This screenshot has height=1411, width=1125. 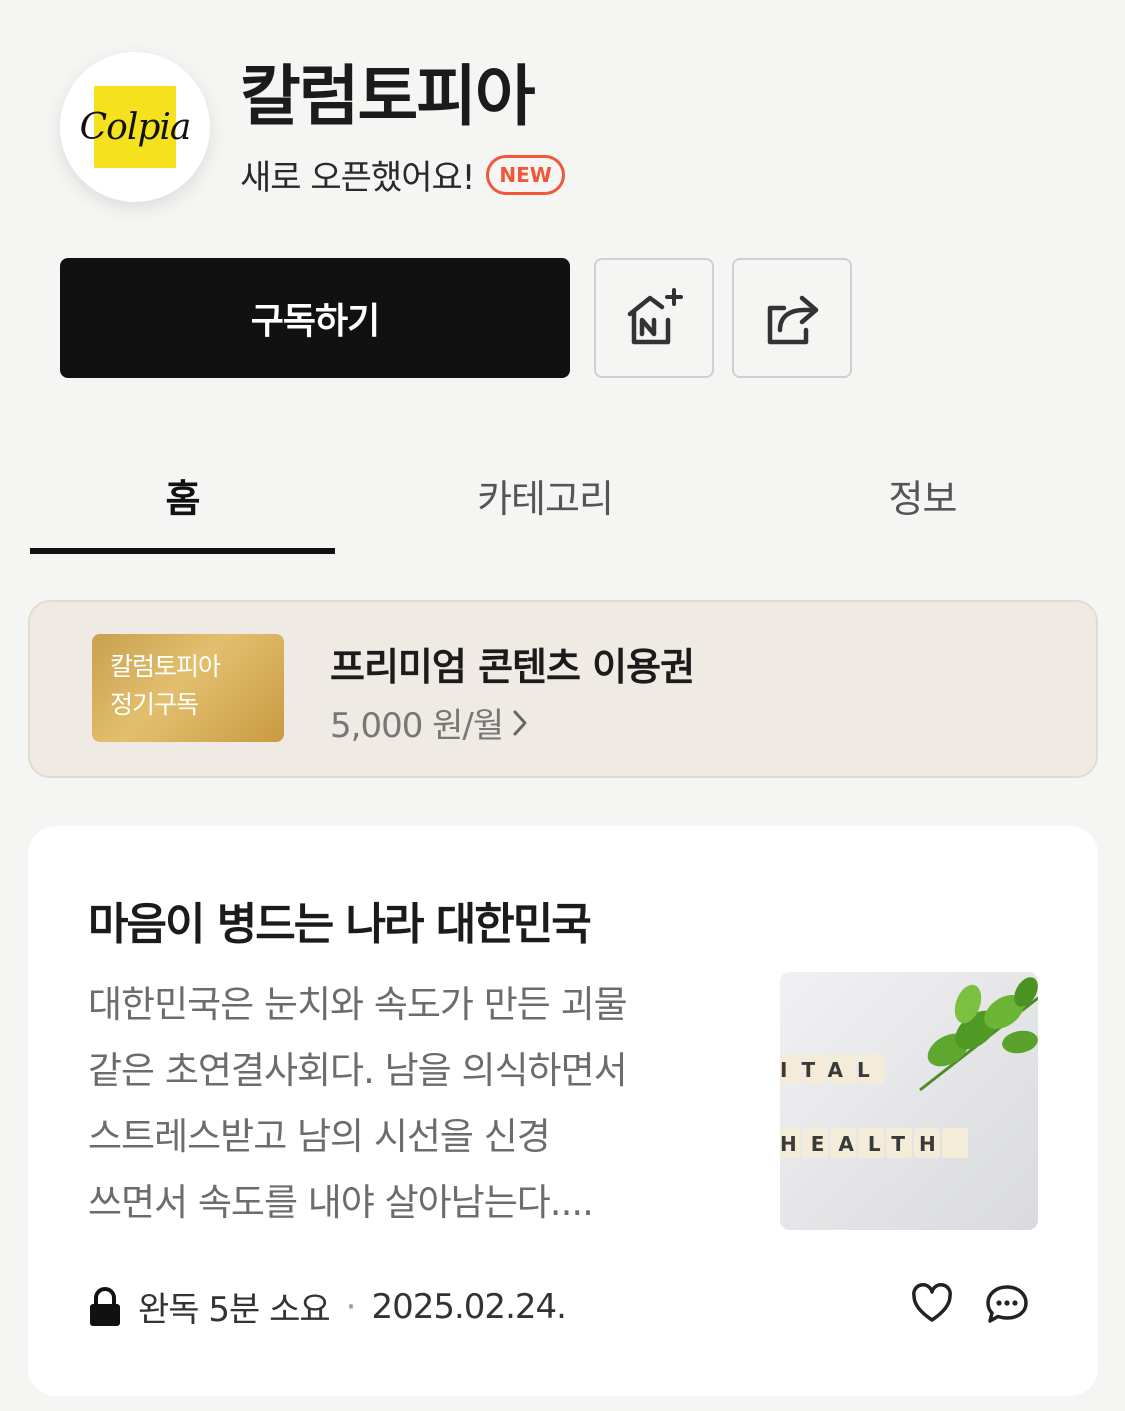 I want to click on logo-square: Colpia, so click(x=135, y=127).